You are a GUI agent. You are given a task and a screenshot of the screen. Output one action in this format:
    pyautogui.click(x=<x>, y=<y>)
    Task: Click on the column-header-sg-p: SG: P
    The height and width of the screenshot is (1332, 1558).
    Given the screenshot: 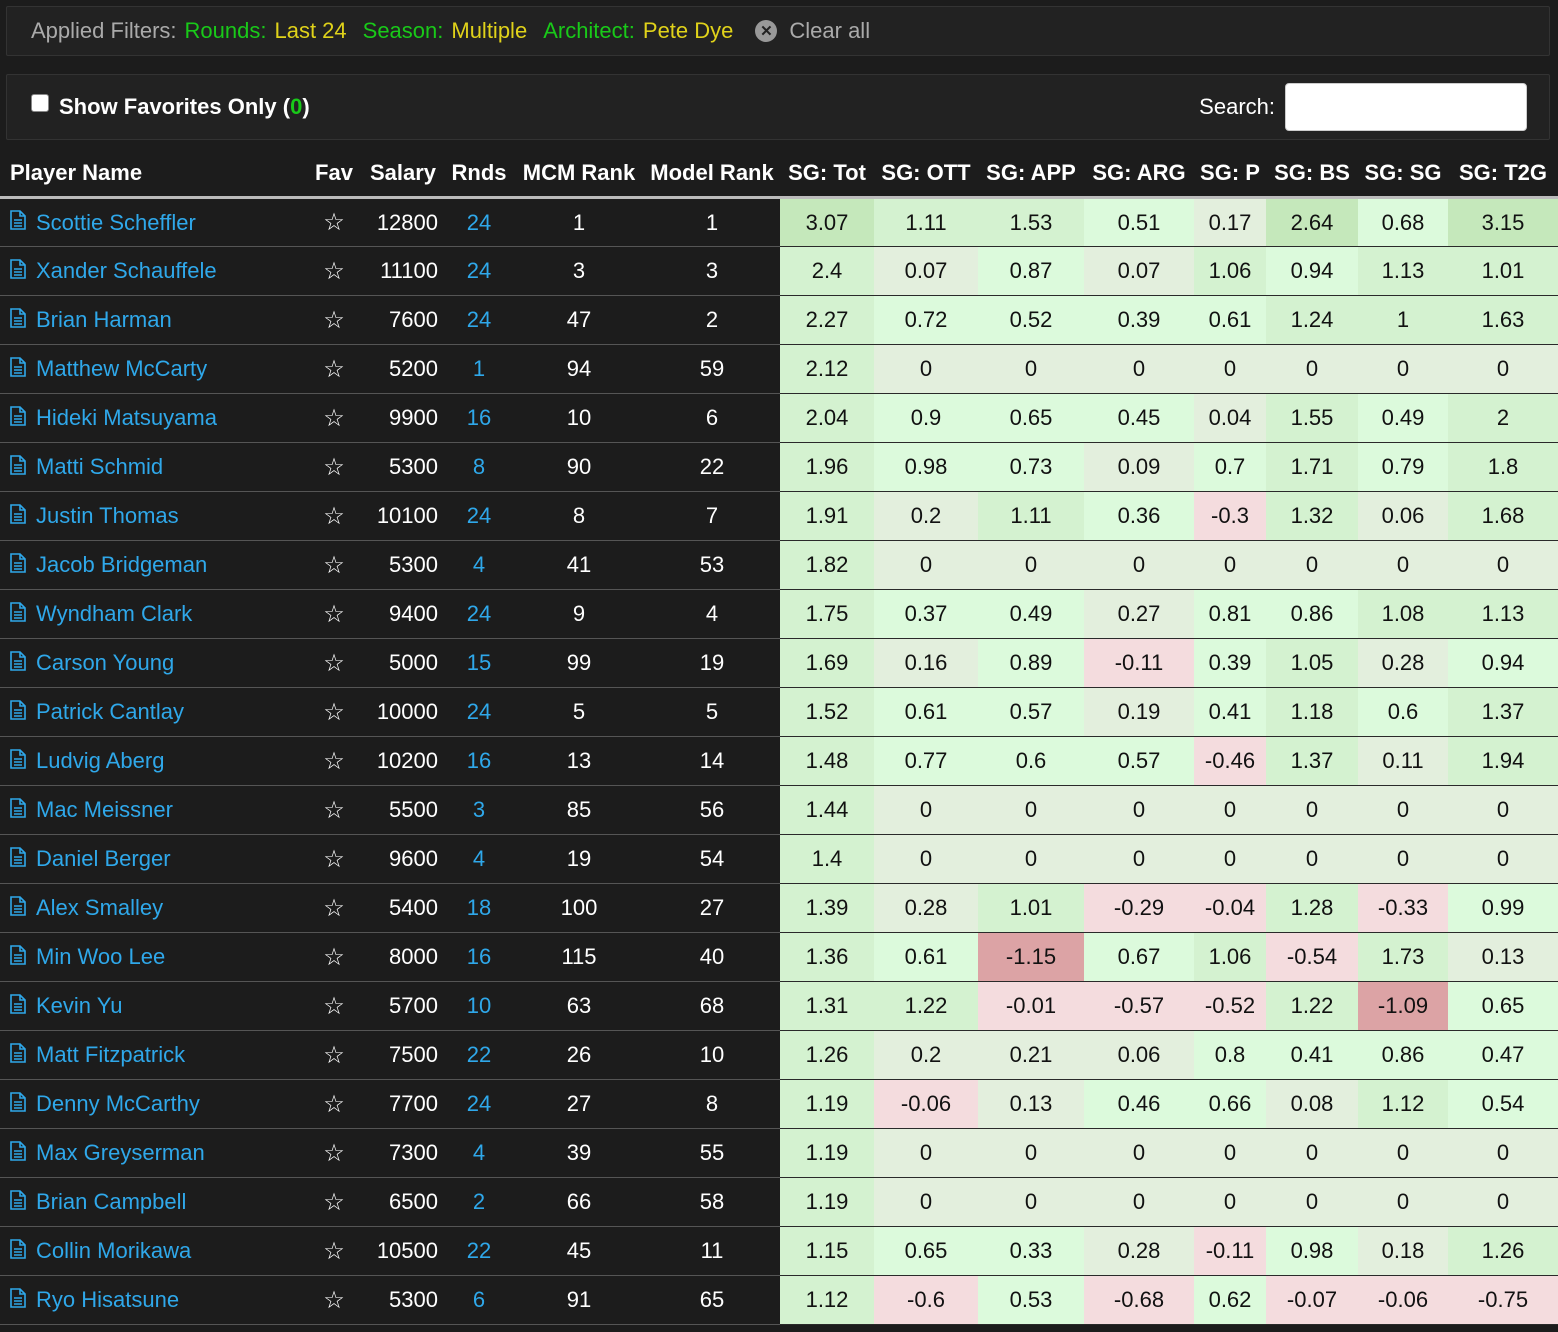 What is the action you would take?
    pyautogui.click(x=1230, y=174)
    